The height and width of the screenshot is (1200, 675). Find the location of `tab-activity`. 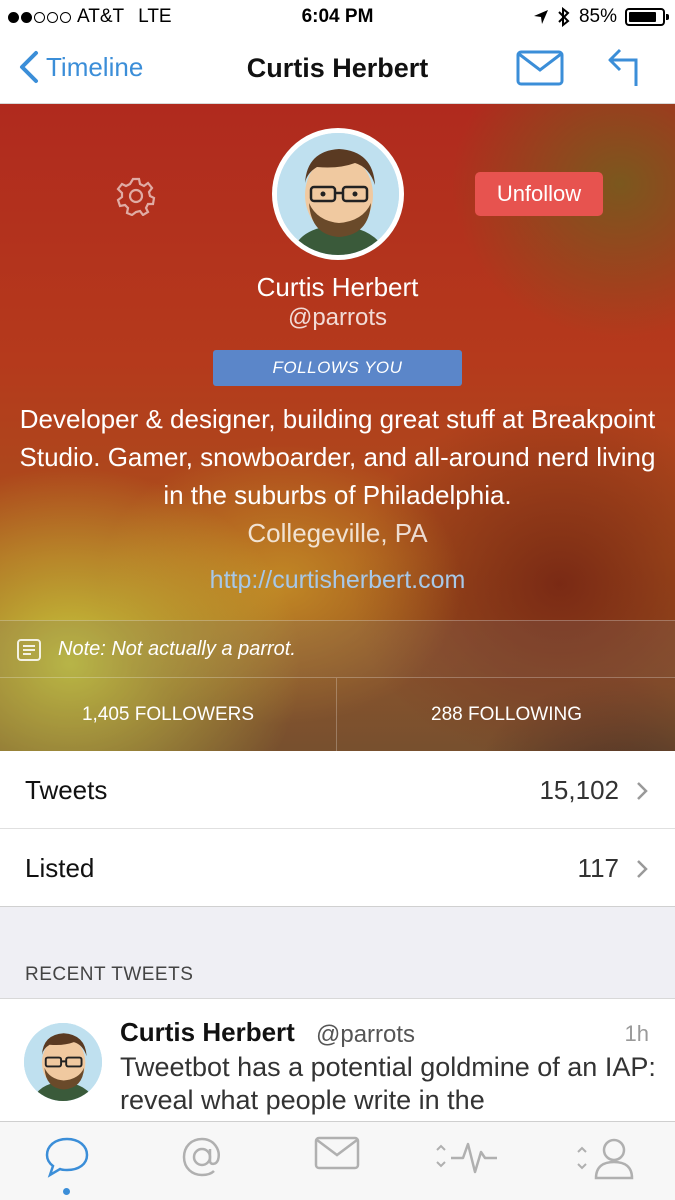

tab-activity is located at coordinates (468, 1161).